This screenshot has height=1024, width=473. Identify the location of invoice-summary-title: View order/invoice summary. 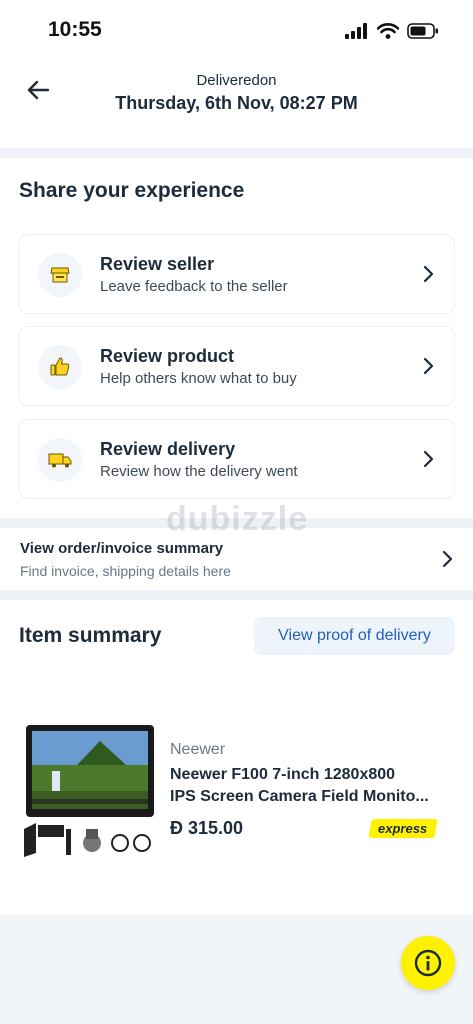
(122, 548).